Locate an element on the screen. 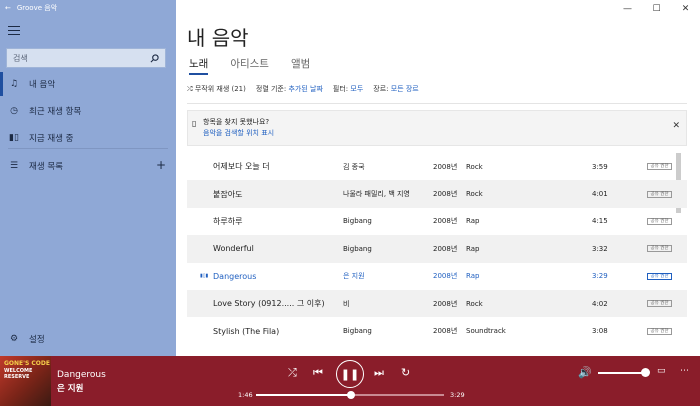  minimize-icon: — is located at coordinates (627, 9).